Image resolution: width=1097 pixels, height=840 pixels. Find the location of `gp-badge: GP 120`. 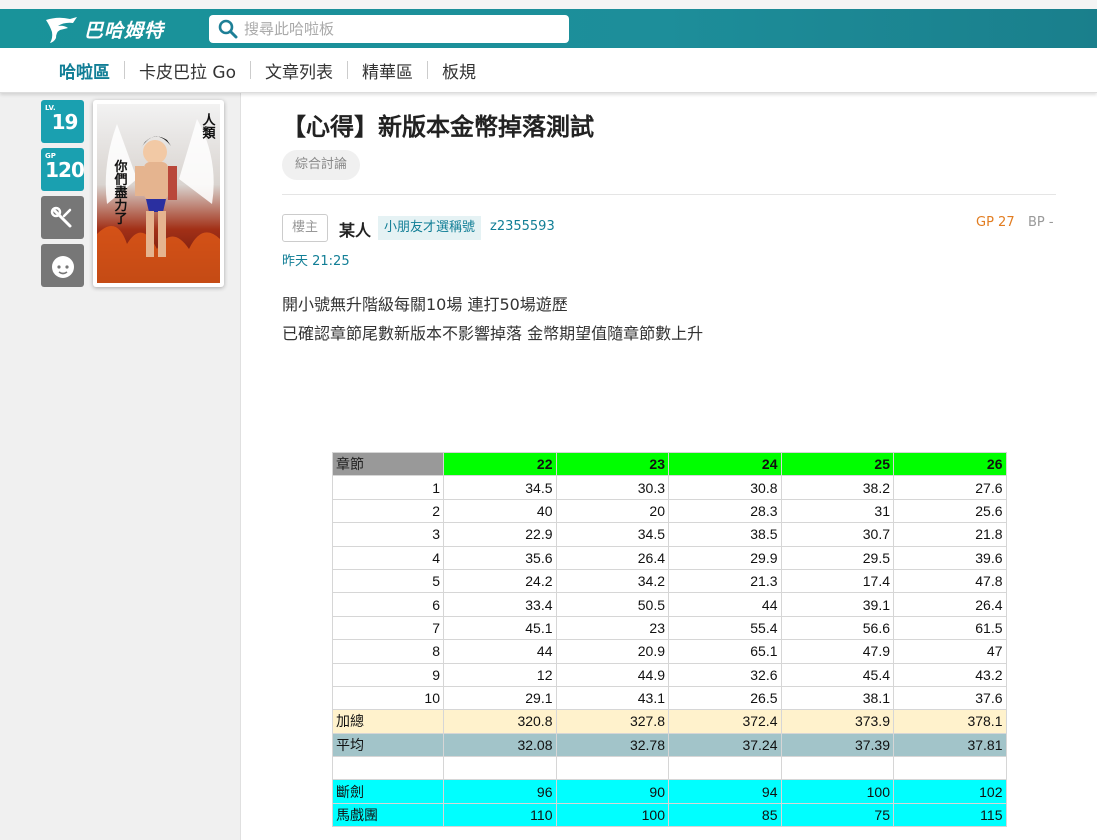

gp-badge: GP 120 is located at coordinates (63, 169).